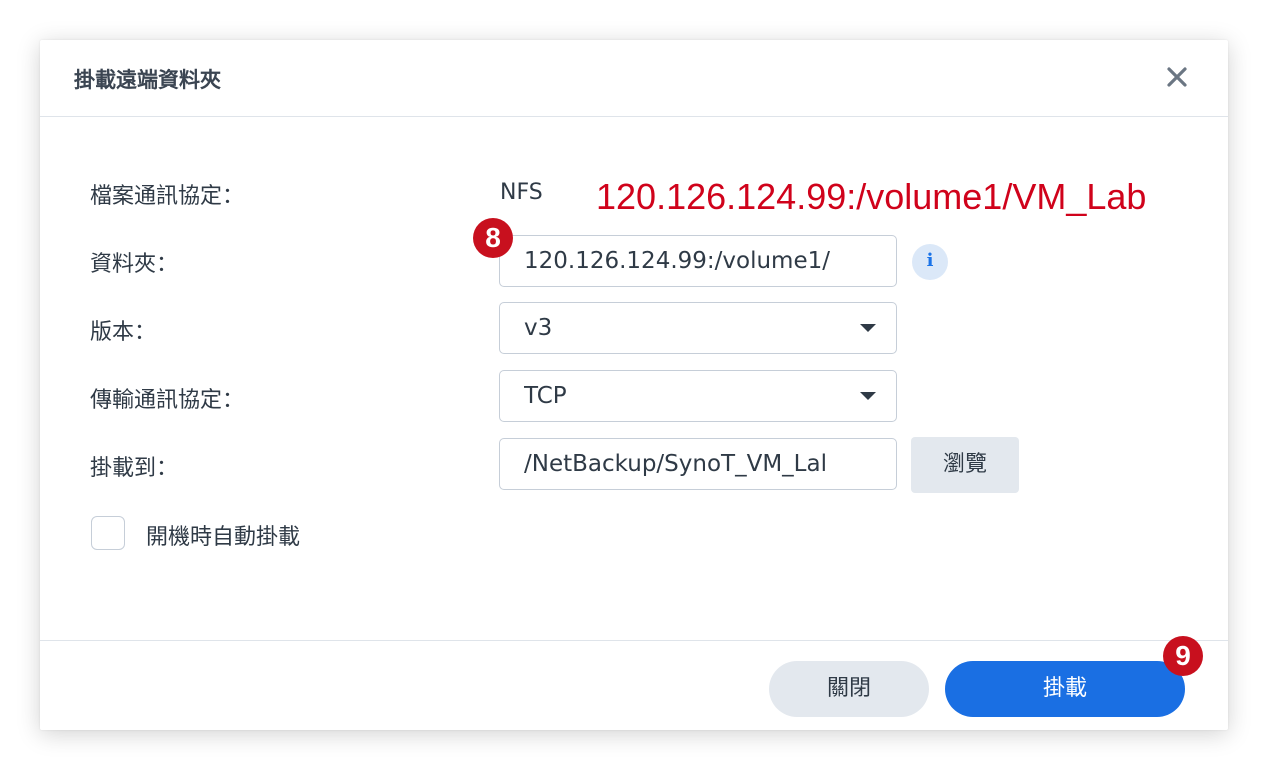 This screenshot has width=1268, height=770. Describe the element at coordinates (849, 689) in the screenshot. I see `close-button: 關閉` at that location.